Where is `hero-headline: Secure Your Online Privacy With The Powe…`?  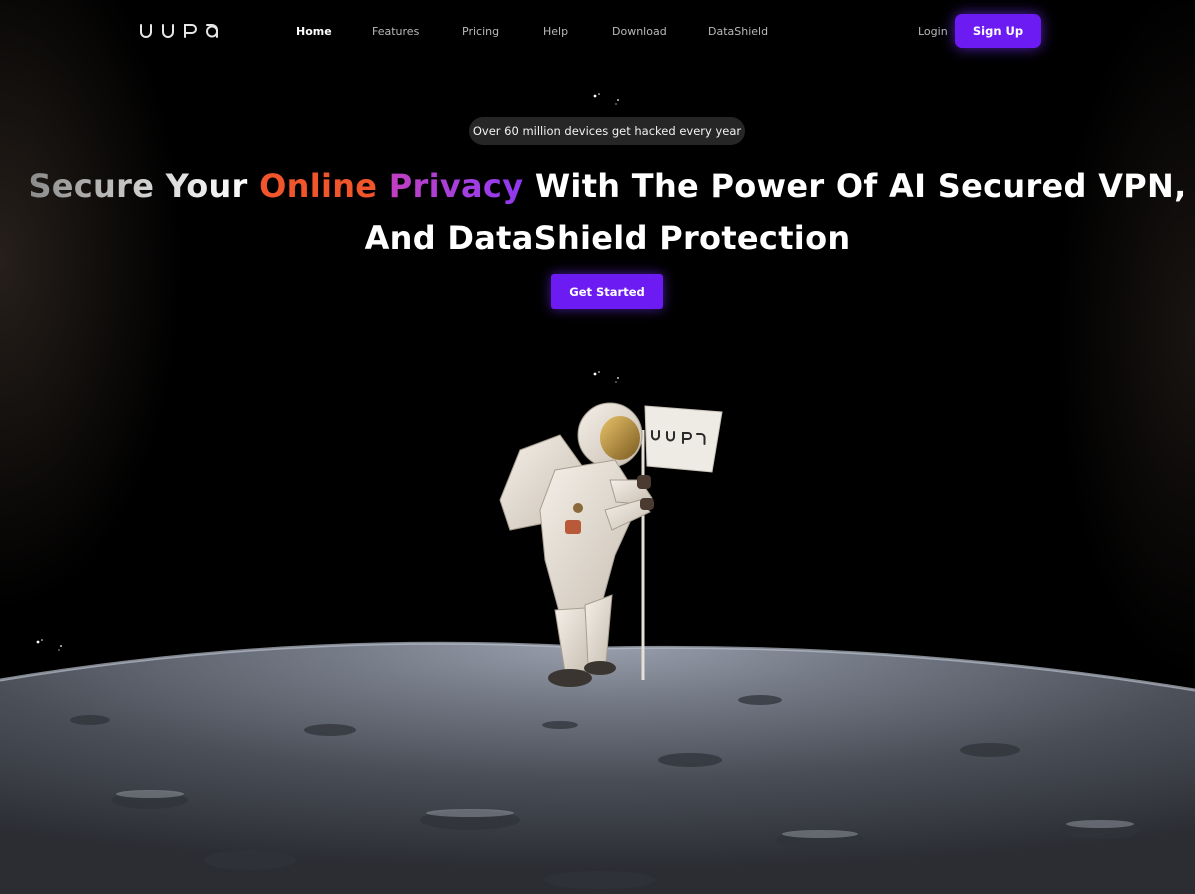
hero-headline: Secure Your Online Privacy With The Powe… is located at coordinates (607, 212).